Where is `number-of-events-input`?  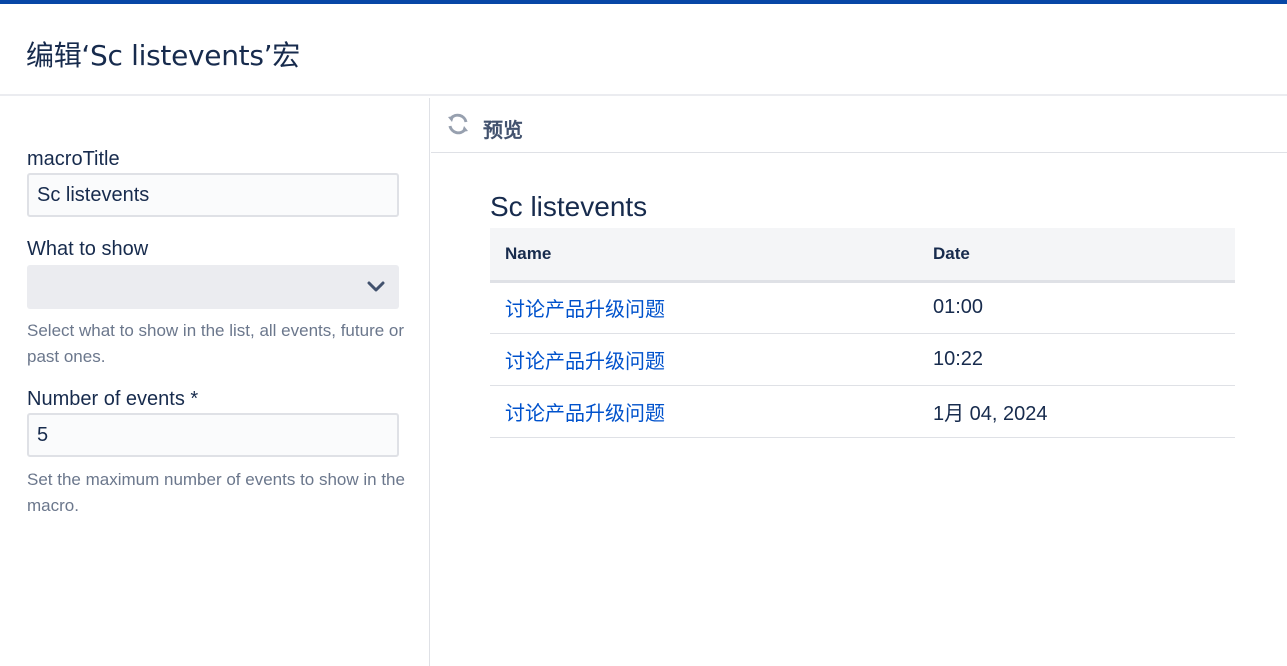 number-of-events-input is located at coordinates (213, 435).